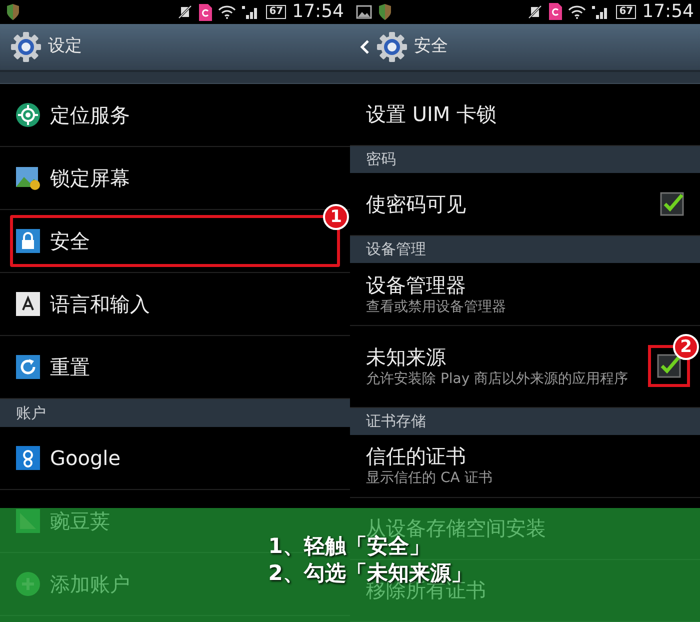 Image resolution: width=700 pixels, height=622 pixels. I want to click on step-number-badge: 2, so click(686, 347).